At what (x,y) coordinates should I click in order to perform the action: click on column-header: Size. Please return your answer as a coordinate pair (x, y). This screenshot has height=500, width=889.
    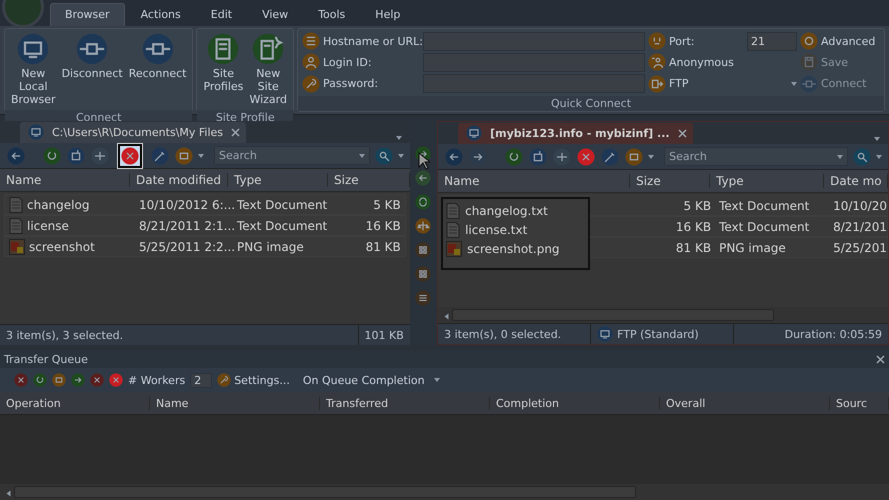
    Looking at the image, I should click on (670, 181).